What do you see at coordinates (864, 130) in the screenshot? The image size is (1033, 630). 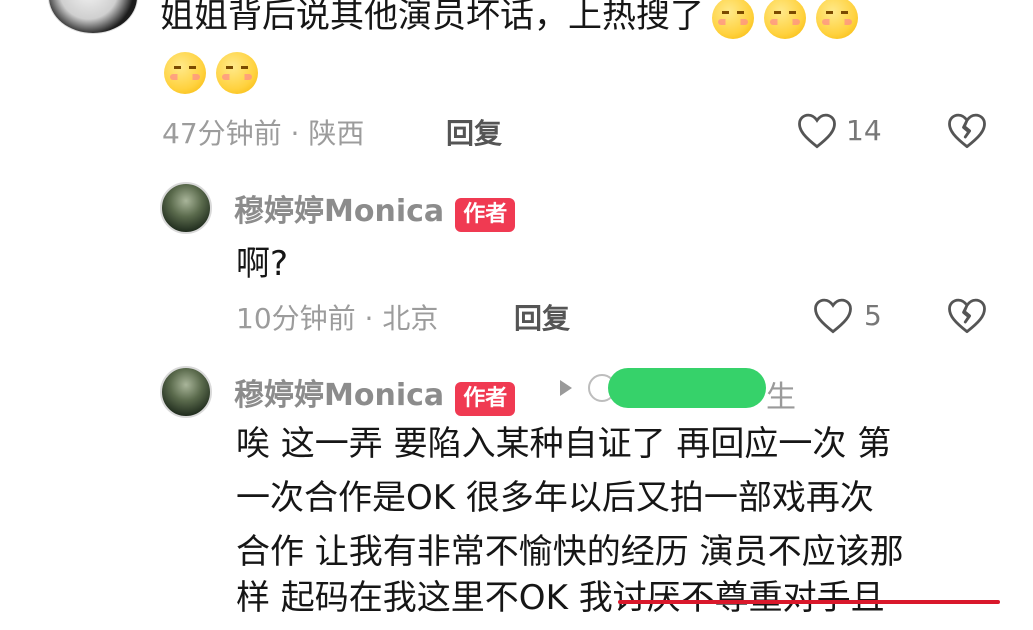 I see `like-count: 14` at bounding box center [864, 130].